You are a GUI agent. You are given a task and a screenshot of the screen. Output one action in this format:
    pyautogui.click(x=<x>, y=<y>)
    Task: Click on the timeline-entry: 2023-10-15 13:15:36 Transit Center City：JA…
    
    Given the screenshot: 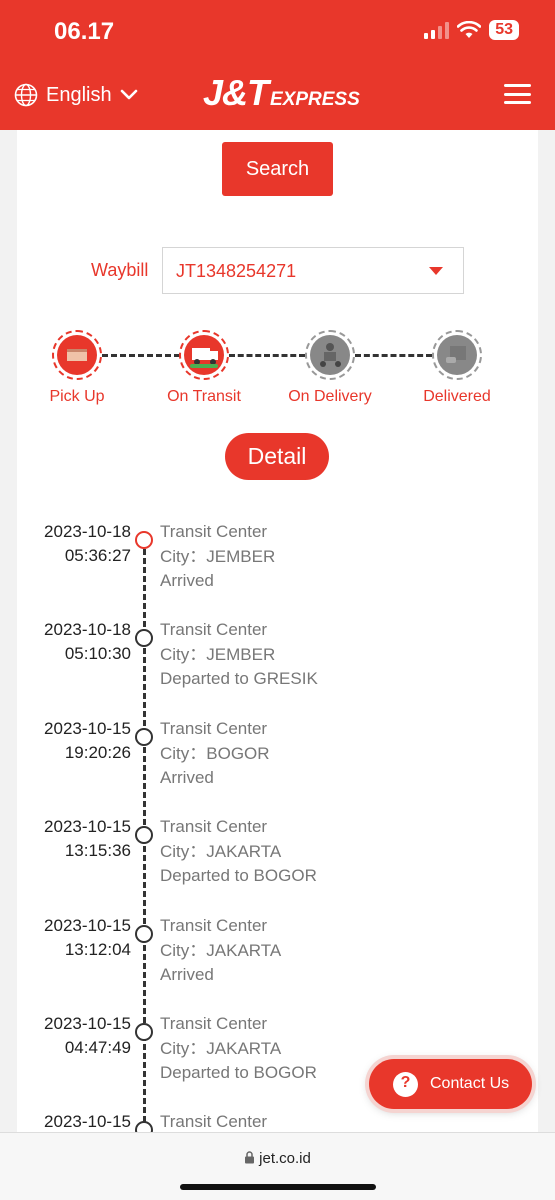 What is the action you would take?
    pyautogui.click(x=277, y=864)
    